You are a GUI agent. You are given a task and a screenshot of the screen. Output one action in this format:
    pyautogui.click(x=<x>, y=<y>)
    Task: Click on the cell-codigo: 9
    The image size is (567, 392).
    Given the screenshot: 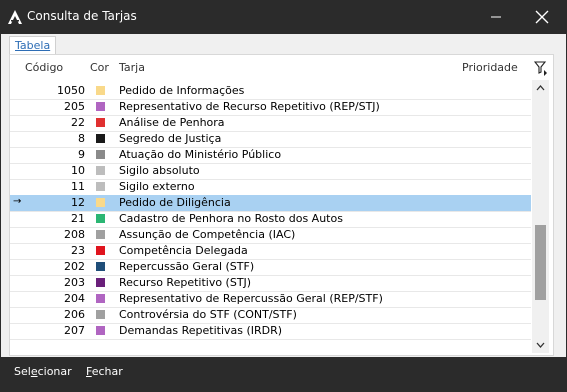 What is the action you would take?
    pyautogui.click(x=81, y=154)
    